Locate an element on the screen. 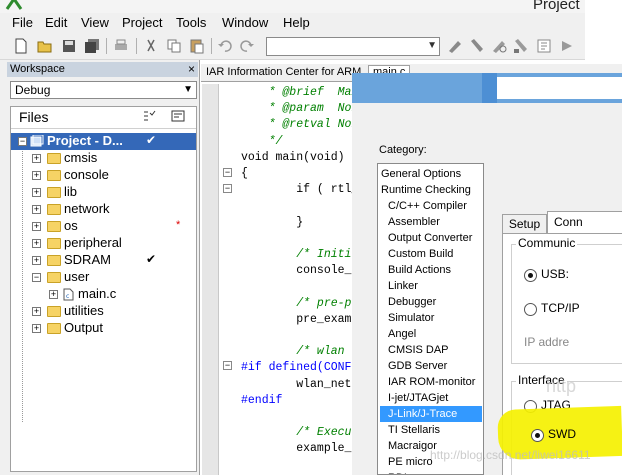 This screenshot has height=475, width=622. category-item: Output Converter is located at coordinates (431, 238).